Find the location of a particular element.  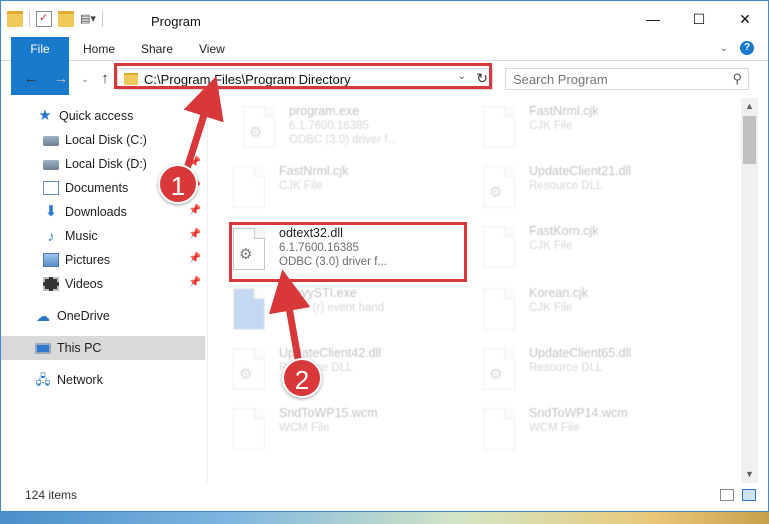

star-icon: ★ is located at coordinates (45, 115).